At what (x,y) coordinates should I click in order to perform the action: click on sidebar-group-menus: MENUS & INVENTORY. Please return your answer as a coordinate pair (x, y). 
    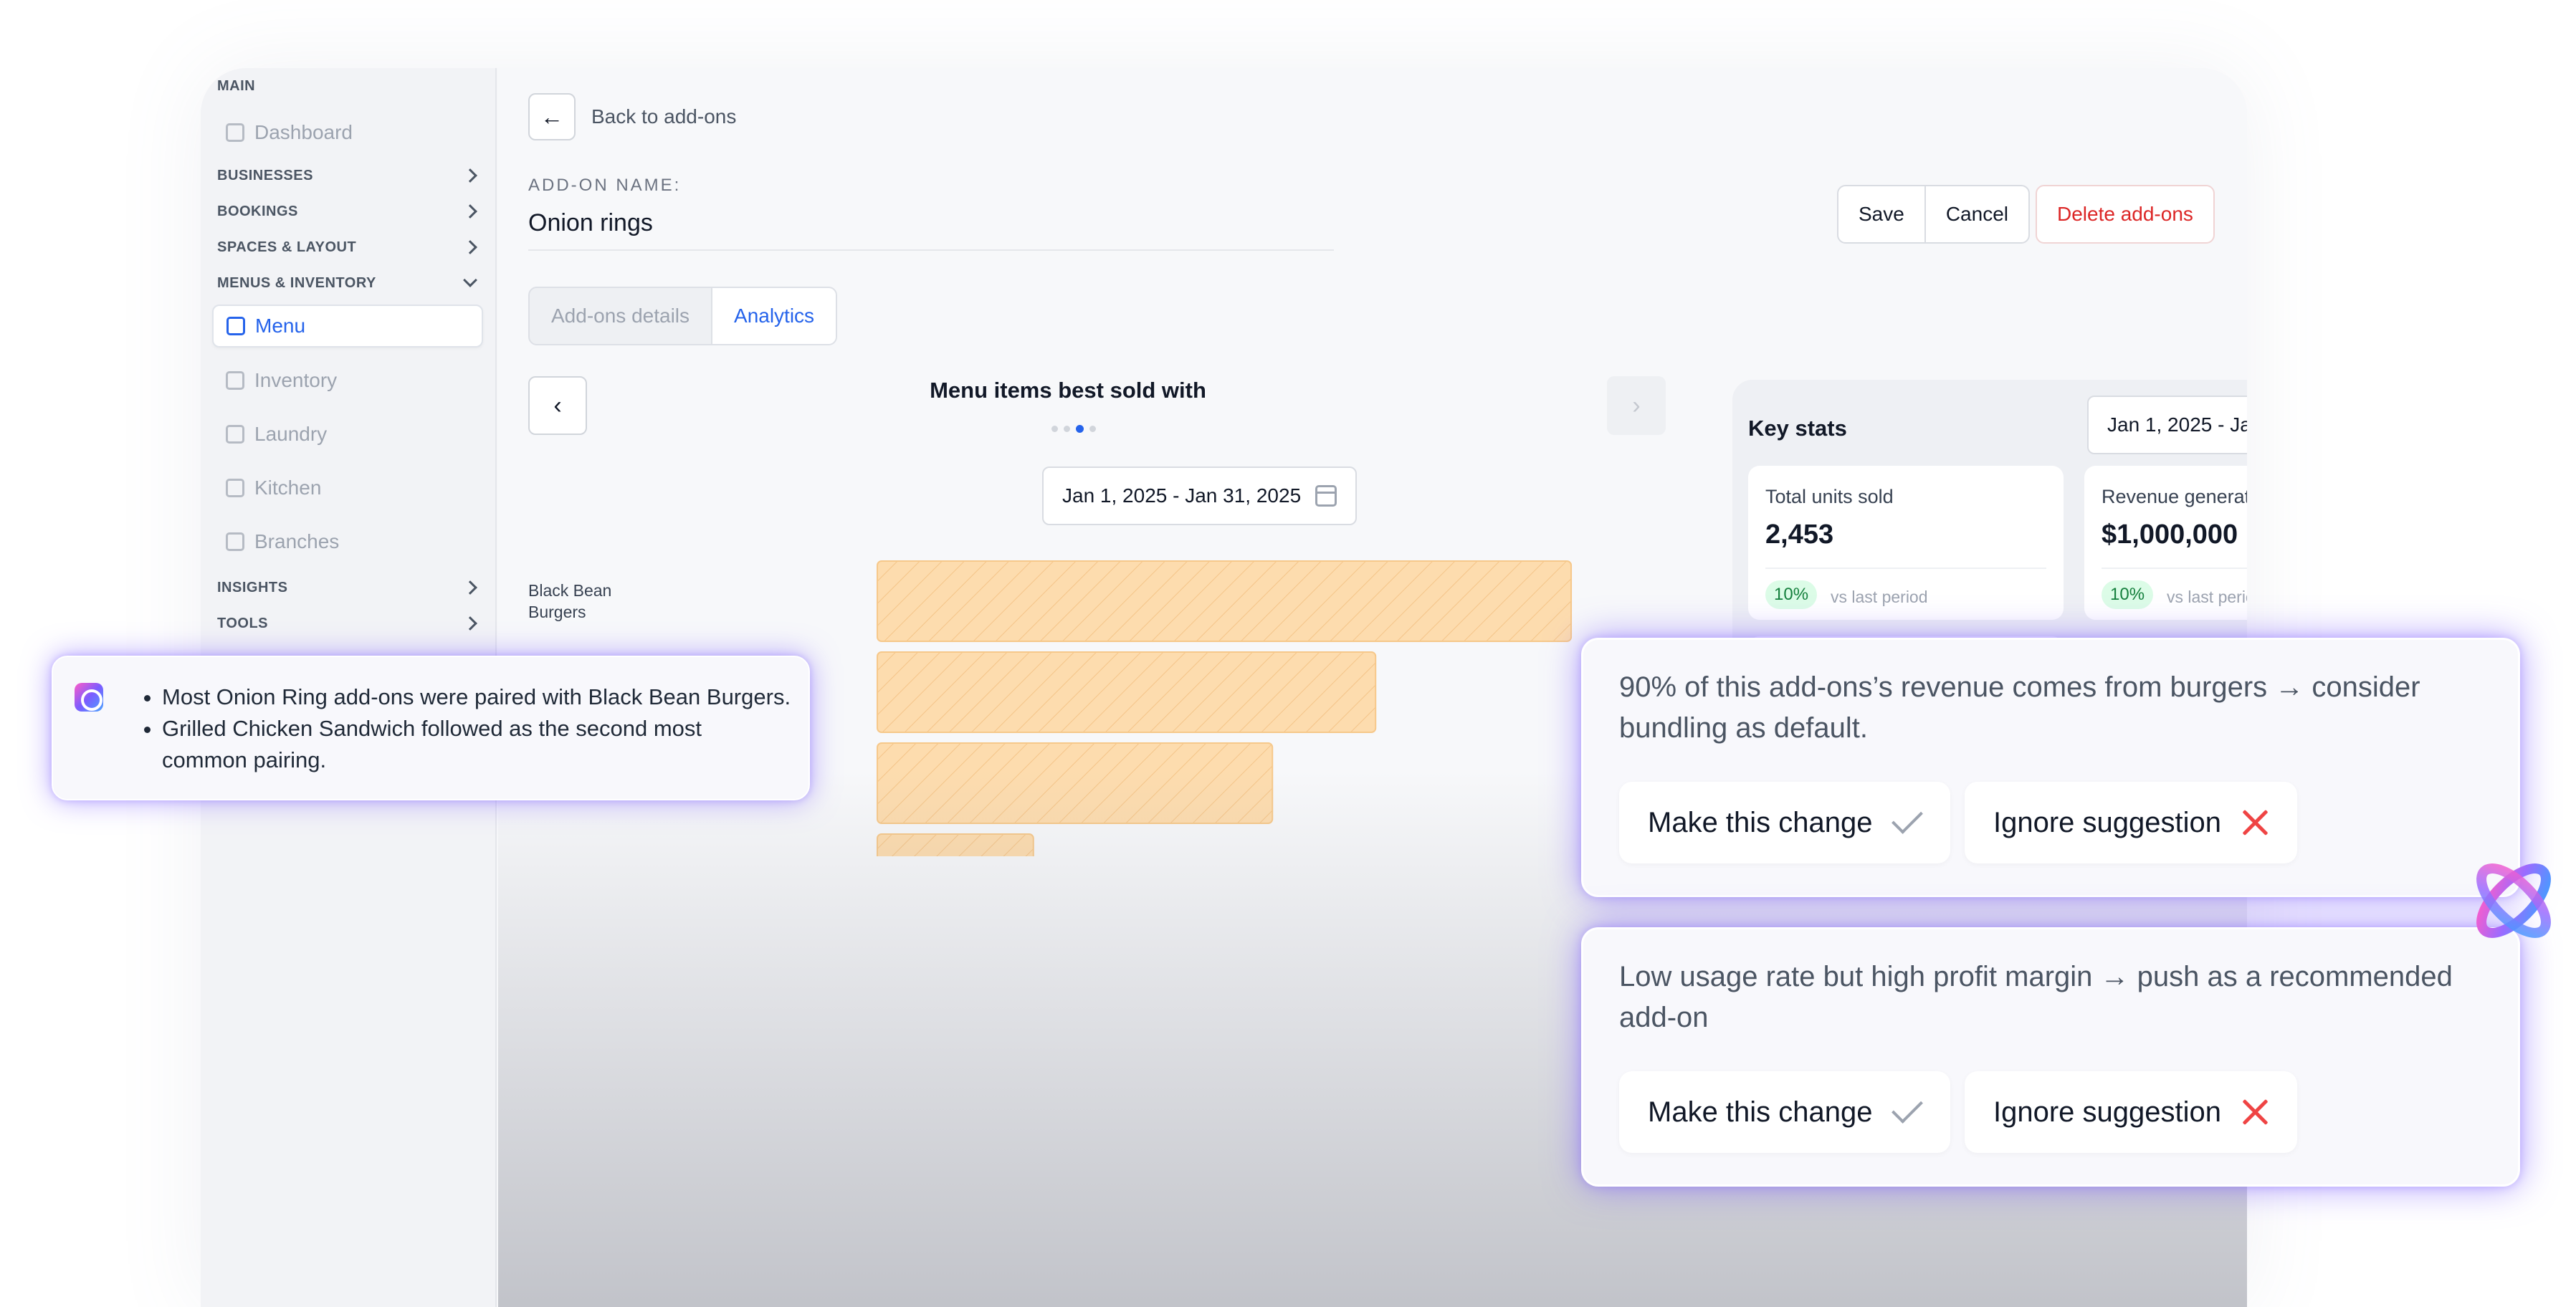
    Looking at the image, I should click on (347, 283).